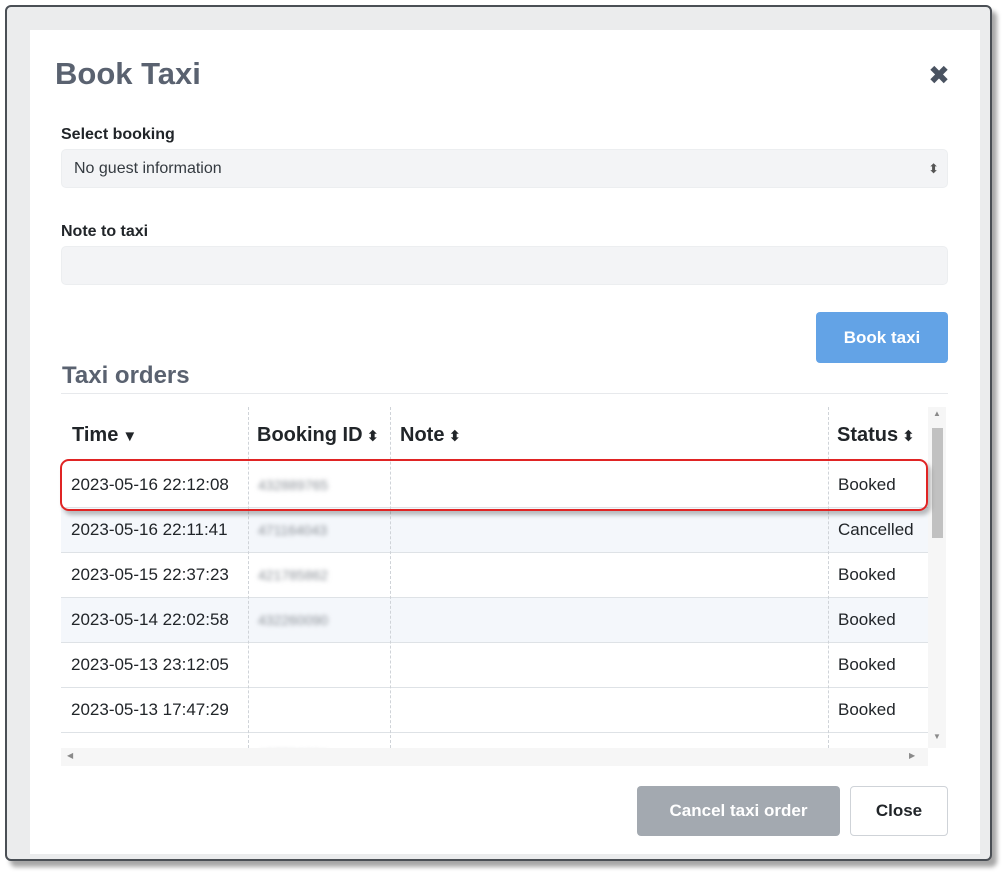  I want to click on scroll-right-icon: ▶, so click(912, 755).